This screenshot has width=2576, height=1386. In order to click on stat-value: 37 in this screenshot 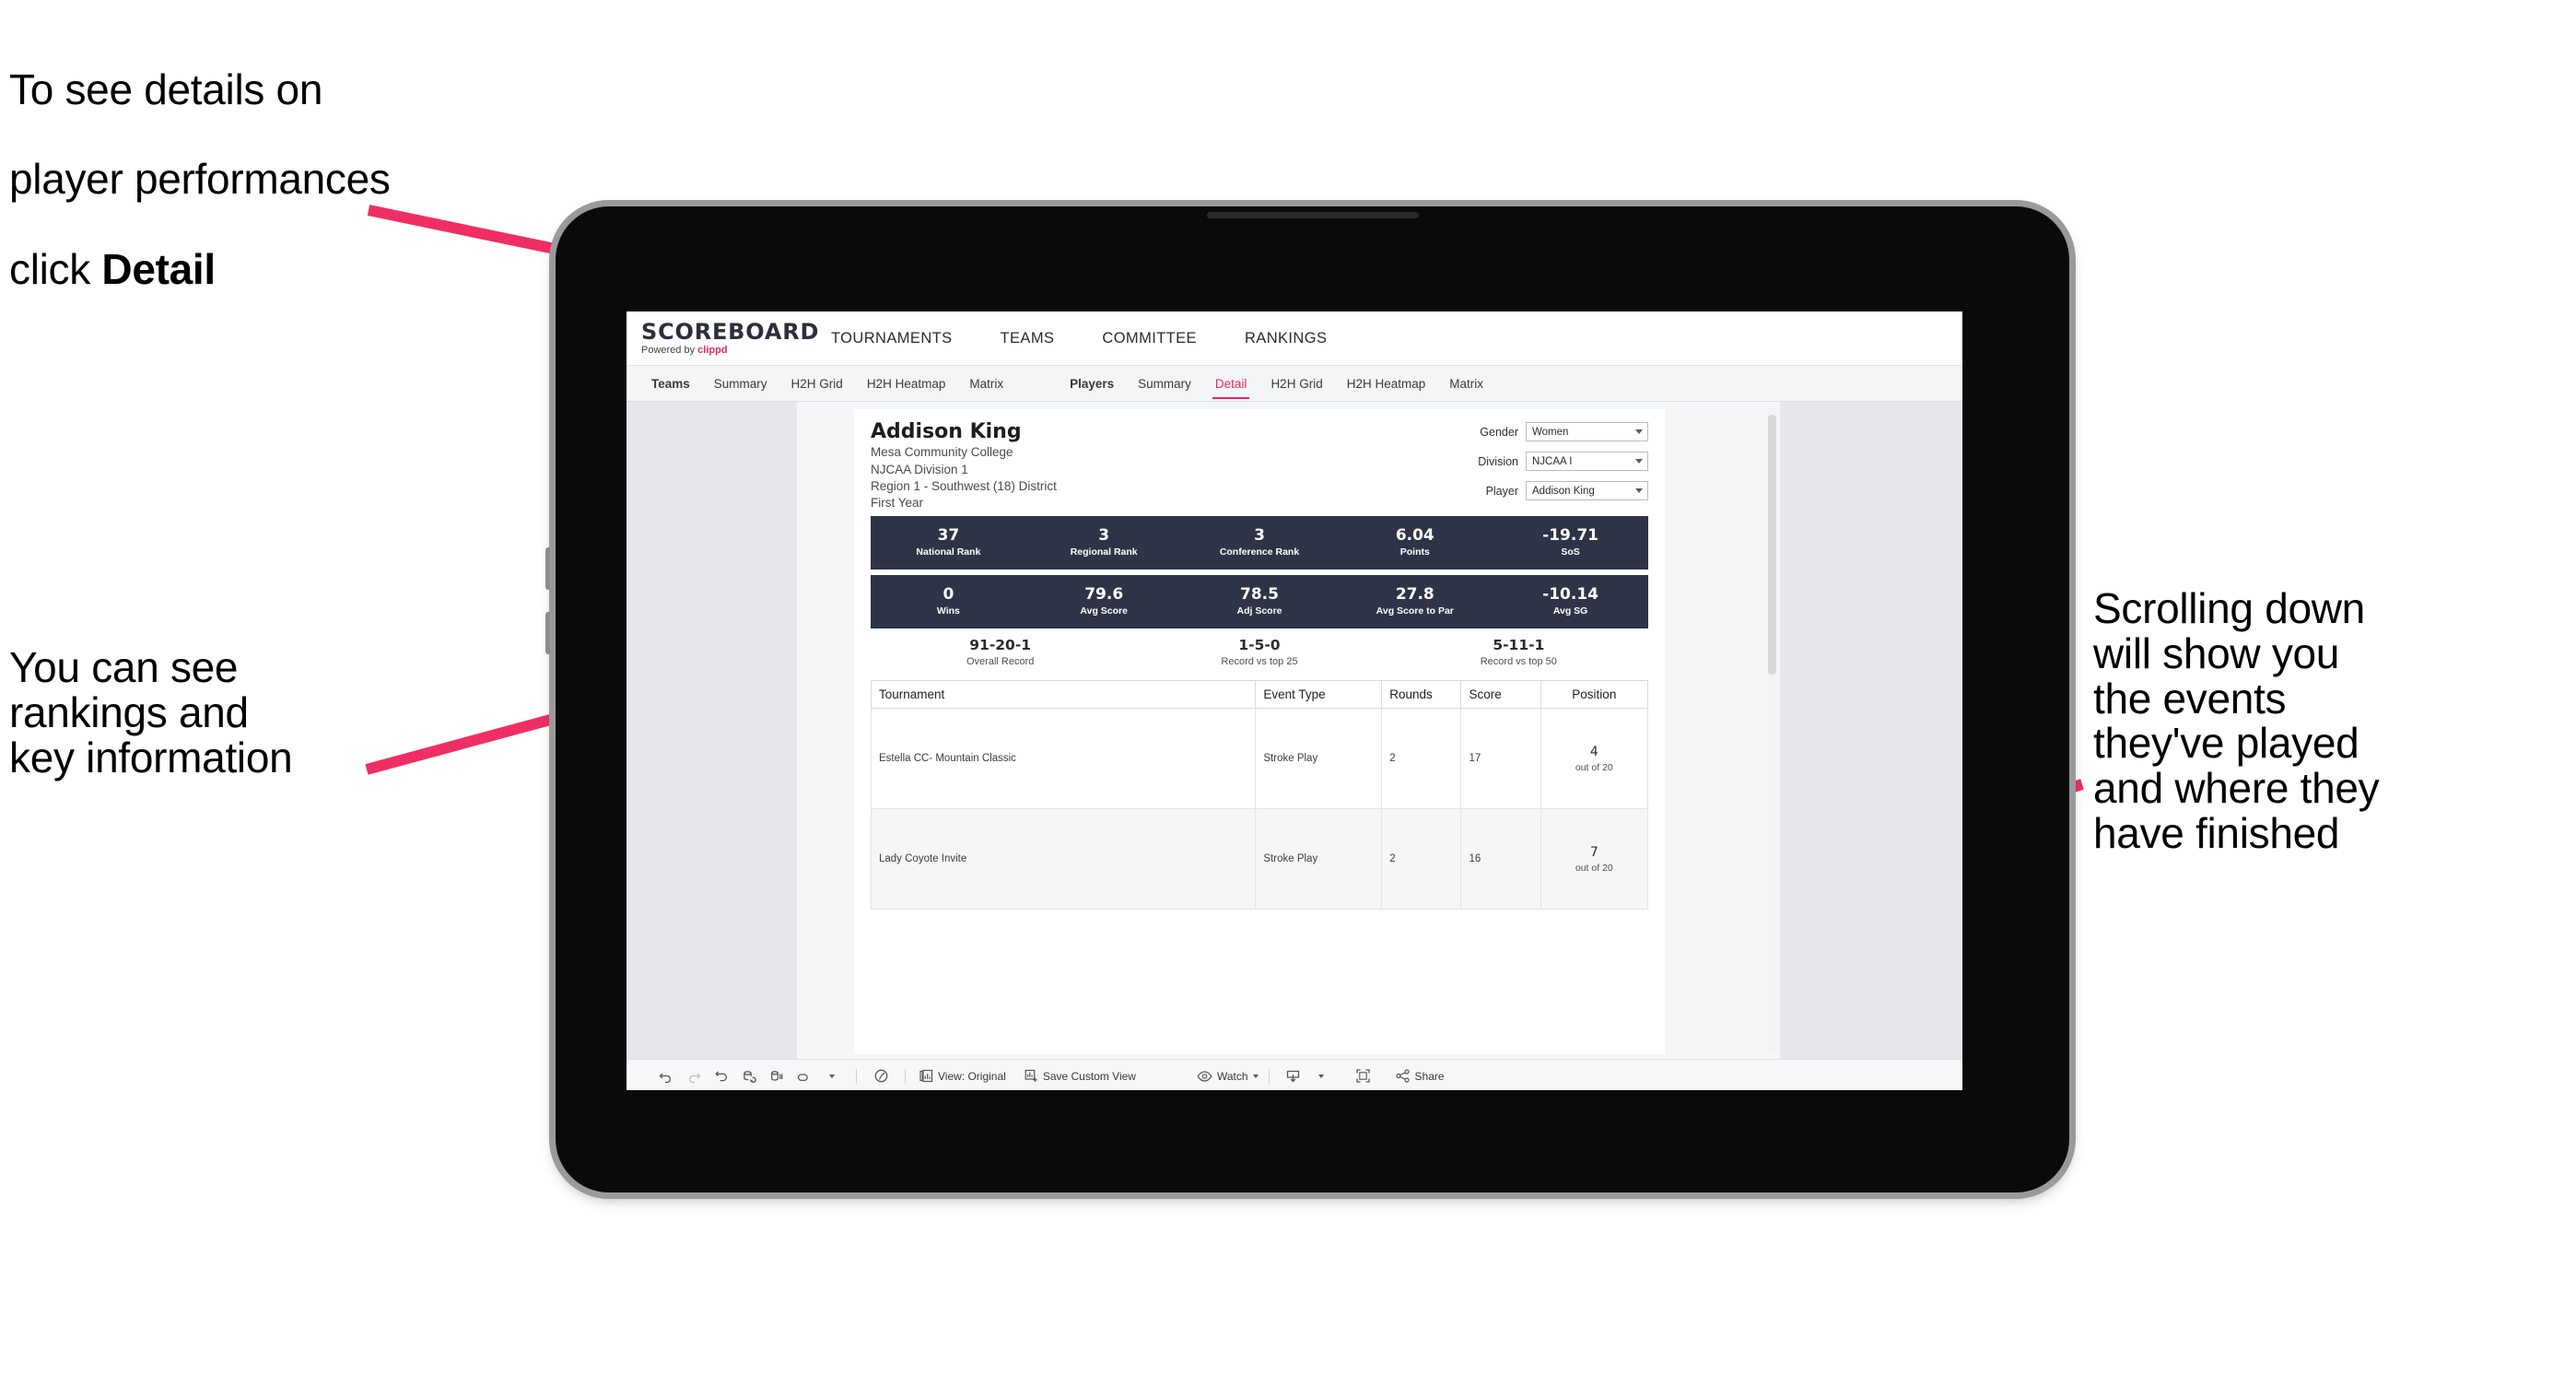, I will do `click(949, 536)`.